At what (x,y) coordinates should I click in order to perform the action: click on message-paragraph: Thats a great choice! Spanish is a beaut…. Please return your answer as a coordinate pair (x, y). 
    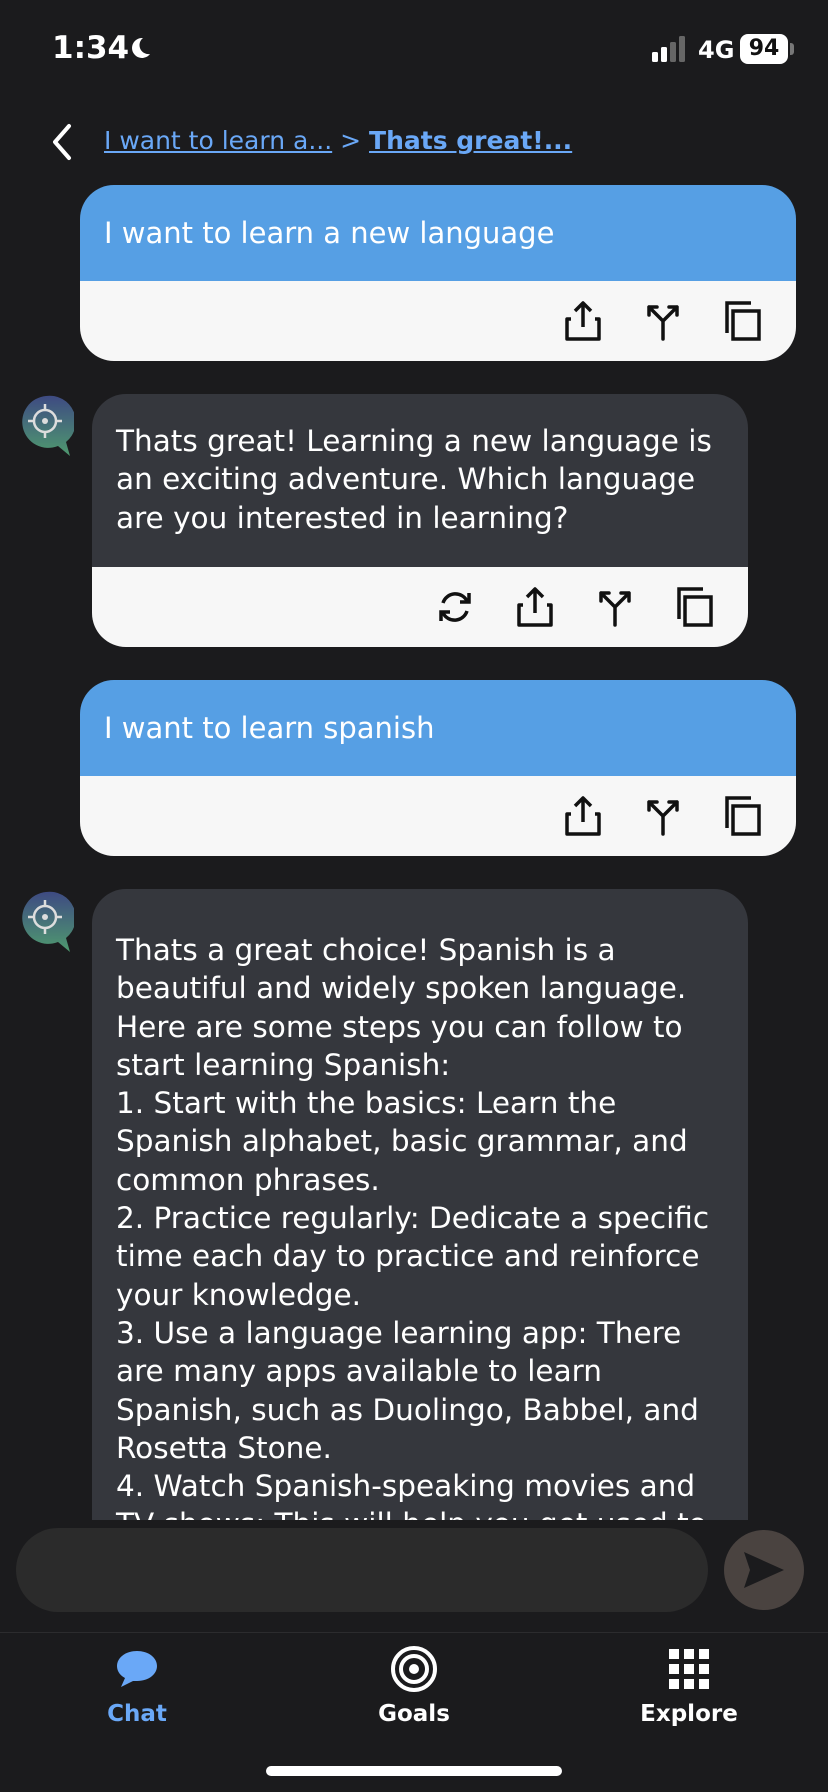
    Looking at the image, I should click on (401, 1007).